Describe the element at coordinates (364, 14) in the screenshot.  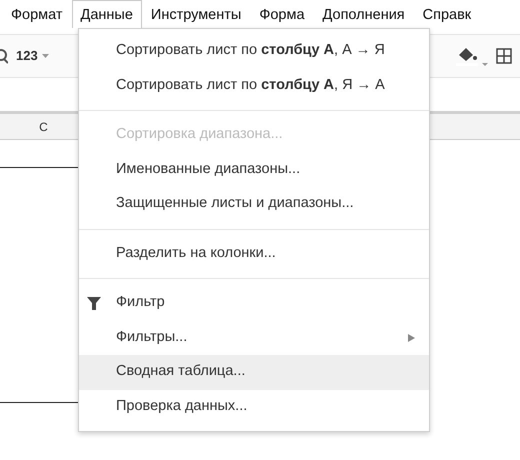
I see `menu-bar-item: Дополнения` at that location.